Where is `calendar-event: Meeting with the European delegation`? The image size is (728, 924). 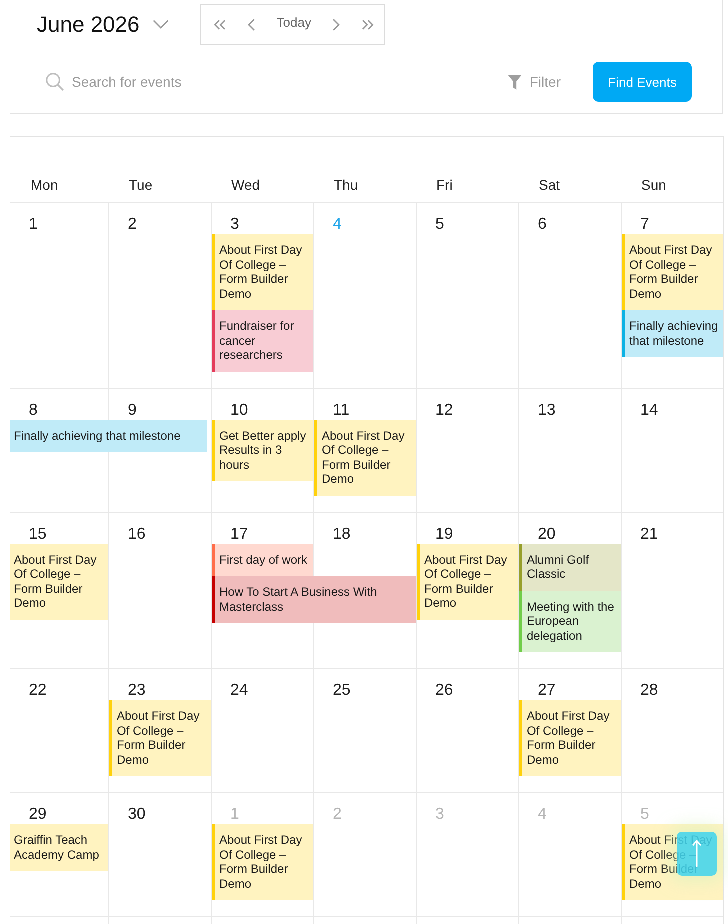
calendar-event: Meeting with the European delegation is located at coordinates (569, 621).